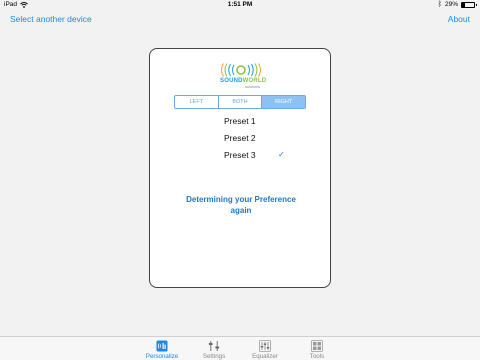  Describe the element at coordinates (254, 81) in the screenshot. I see `logo-world: WORLD` at that location.